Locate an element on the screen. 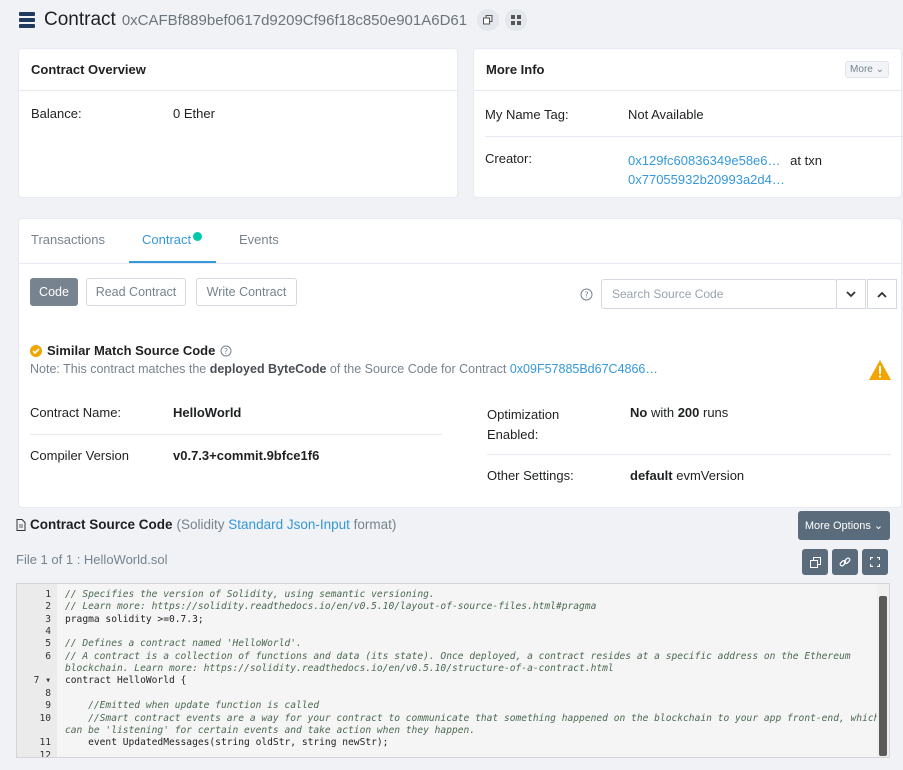  contract-overview-title: Contract Overview is located at coordinates (238, 70).